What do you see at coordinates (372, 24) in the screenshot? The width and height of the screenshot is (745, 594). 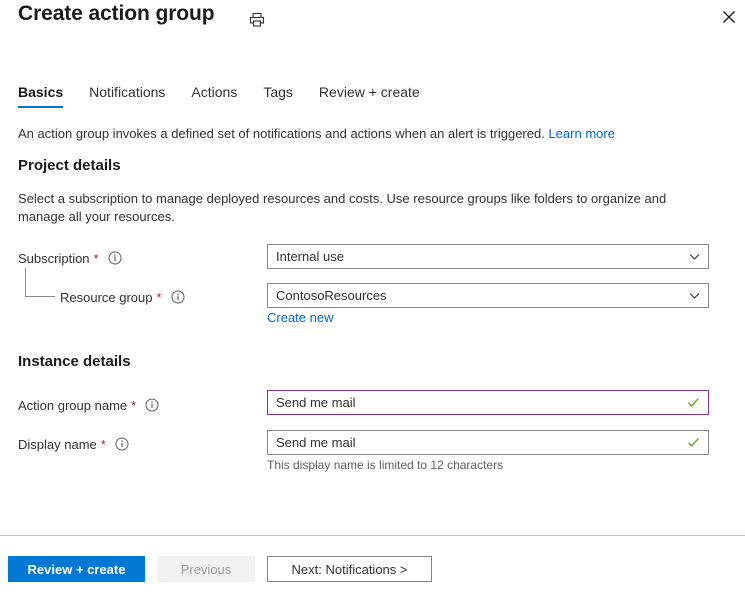 I see `page-header: Create action group` at bounding box center [372, 24].